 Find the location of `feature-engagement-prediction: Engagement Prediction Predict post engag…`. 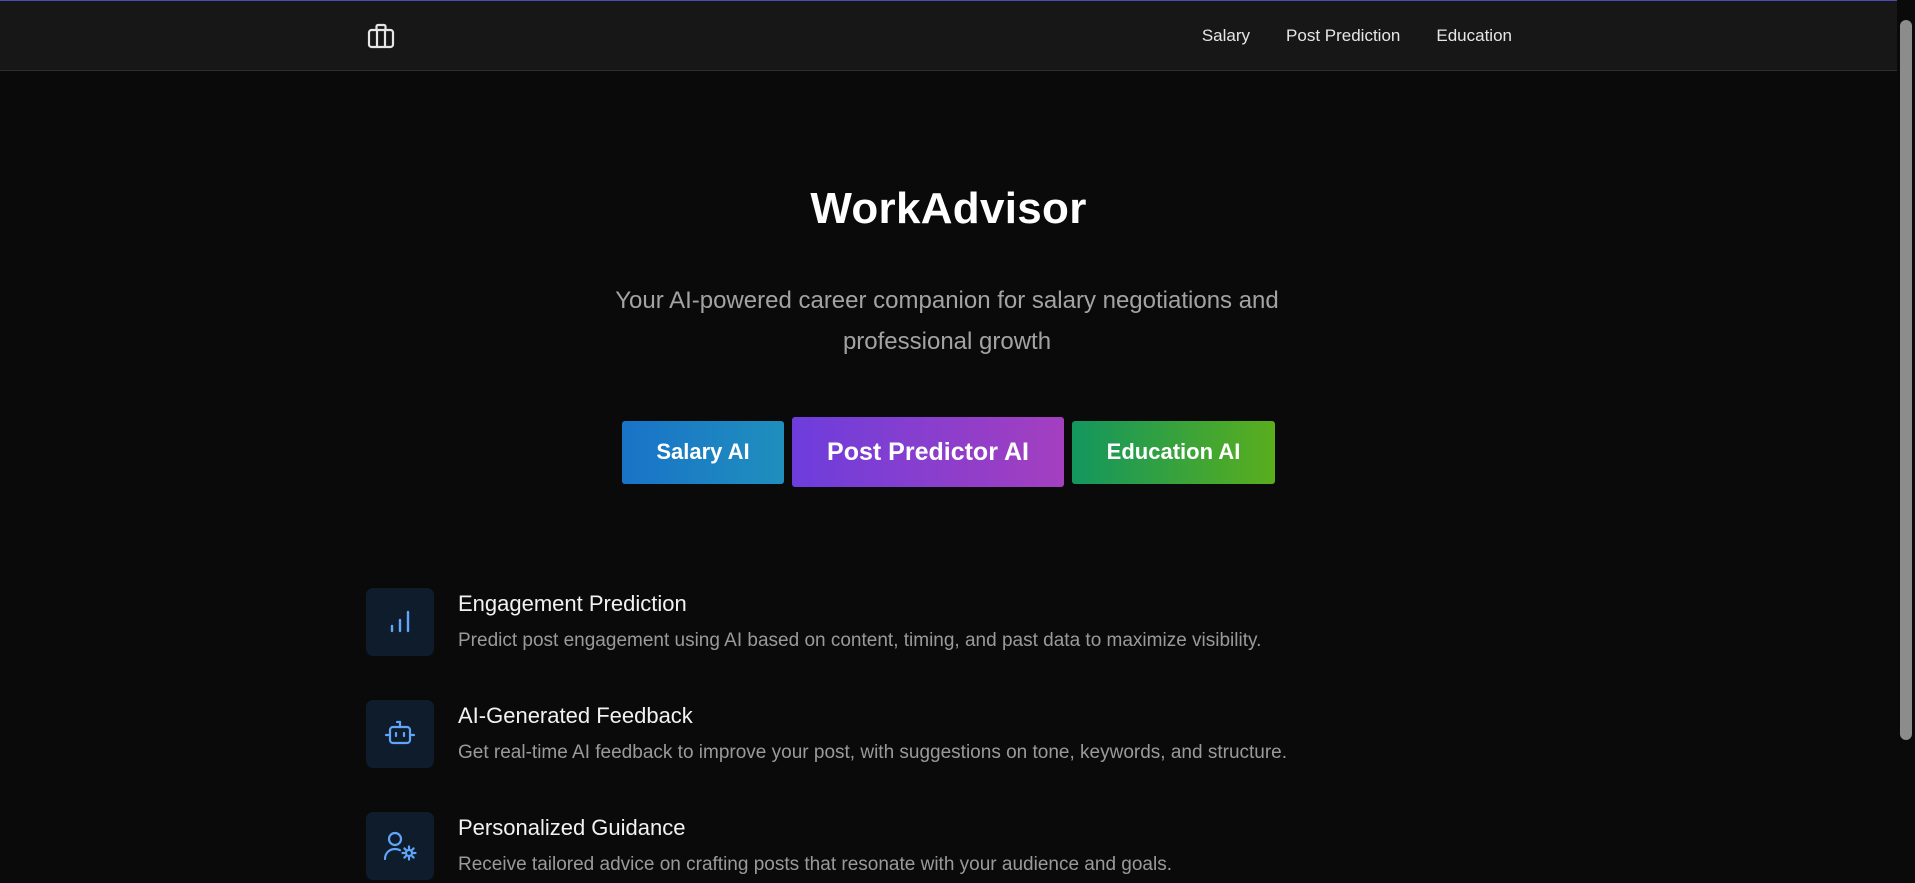

feature-engagement-prediction: Engagement Prediction Predict post engag… is located at coordinates (916, 623).